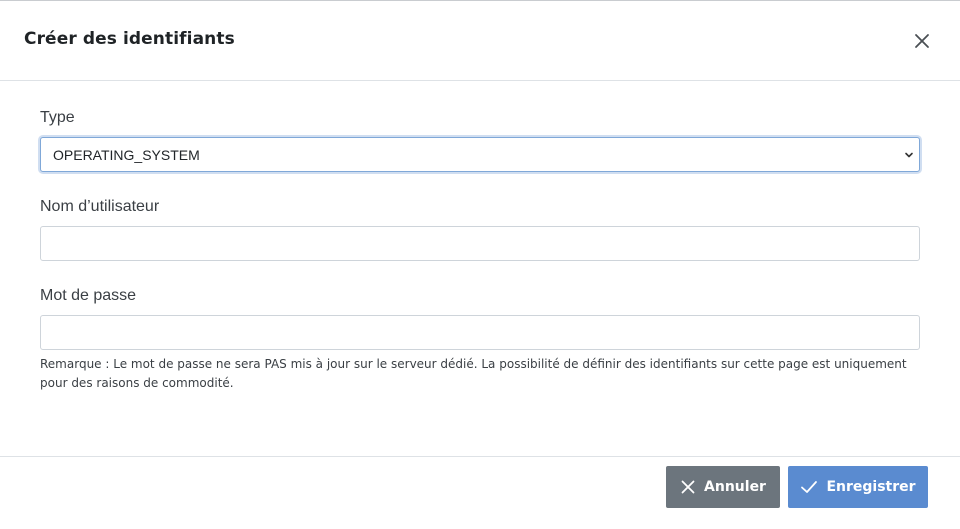 Image resolution: width=960 pixels, height=529 pixels. I want to click on cancel-button: Annuler, so click(723, 487).